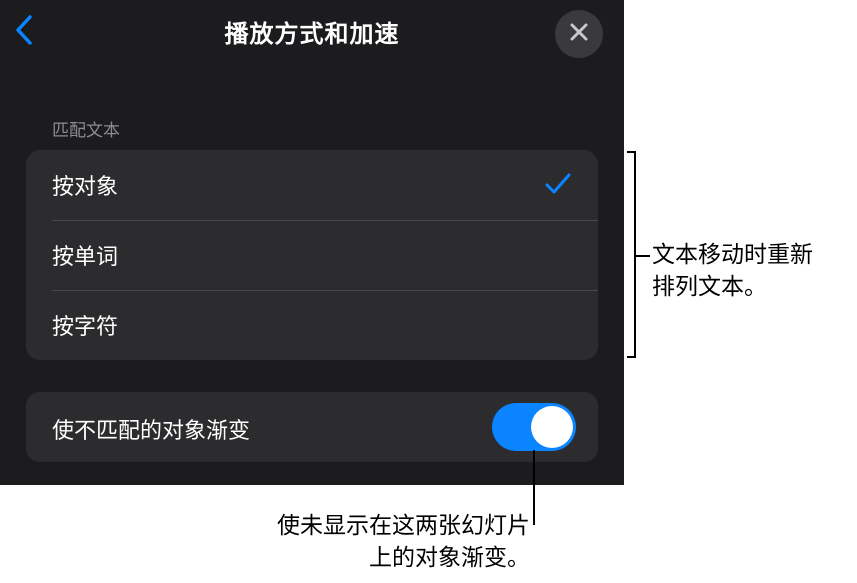  I want to click on callout-pointer-right, so click(643, 256).